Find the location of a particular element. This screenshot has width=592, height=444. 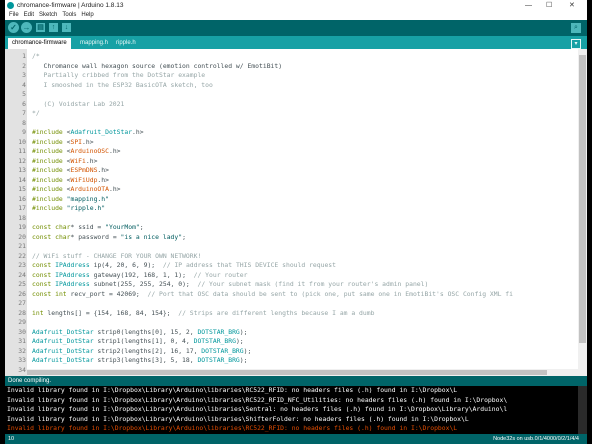

code-line: 6 (C) Voidstar Lab 2021 is located at coordinates (290, 105).